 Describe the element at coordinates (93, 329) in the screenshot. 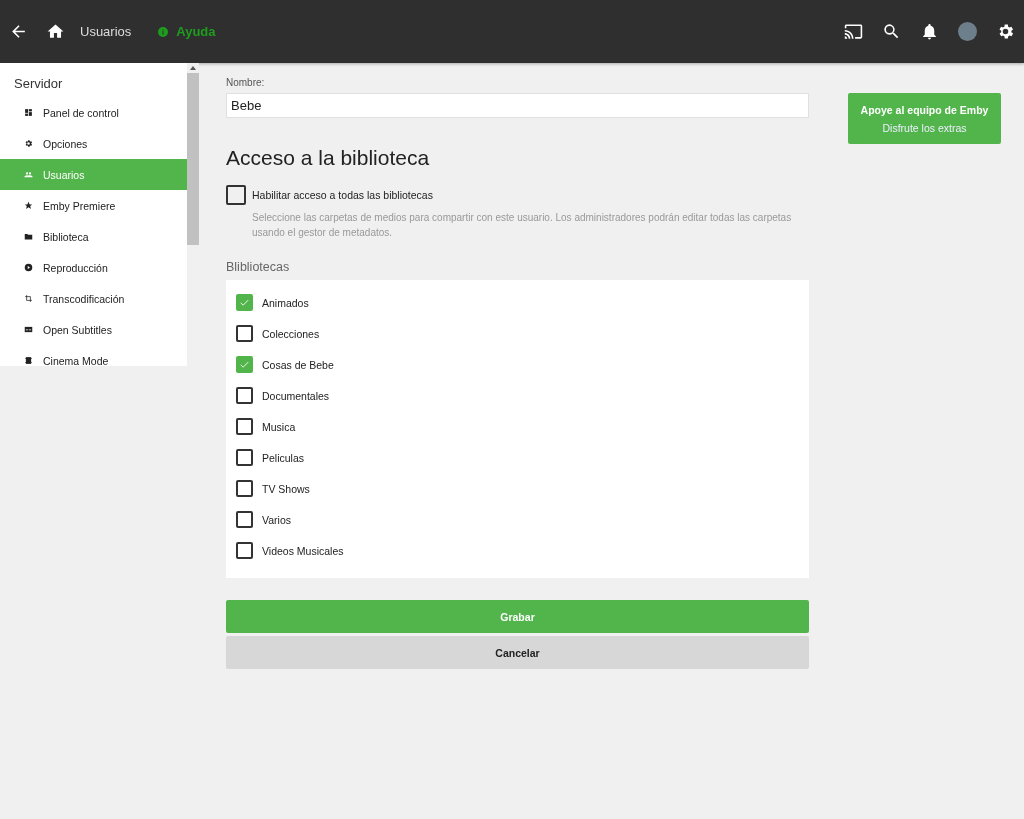

I see `sidebar-item: Open Subtitles` at that location.